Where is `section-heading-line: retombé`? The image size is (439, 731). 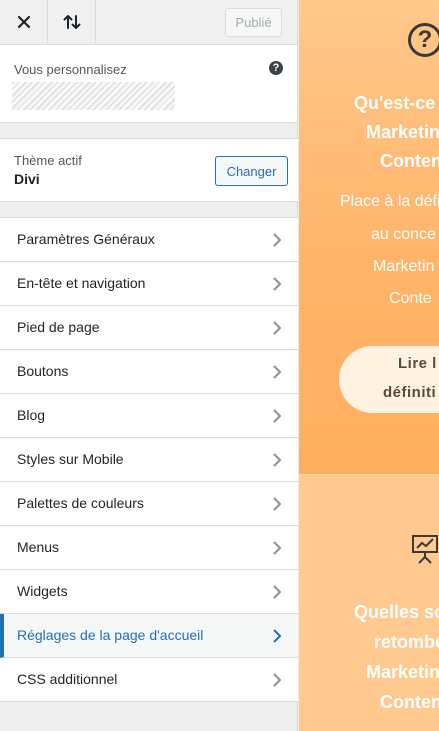 section-heading-line: retombé is located at coordinates (406, 642).